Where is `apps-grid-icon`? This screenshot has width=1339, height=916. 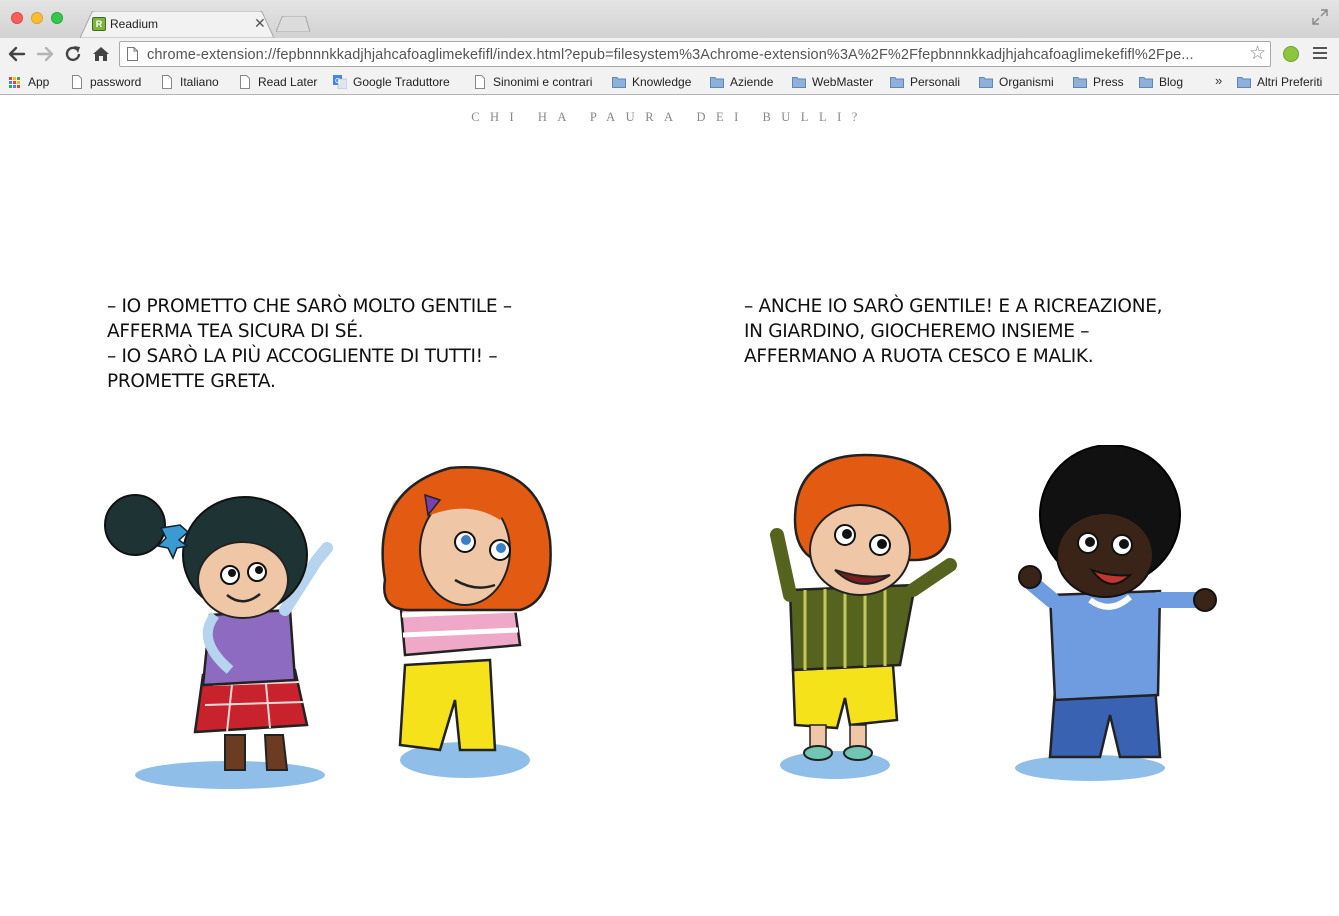
apps-grid-icon is located at coordinates (14, 82).